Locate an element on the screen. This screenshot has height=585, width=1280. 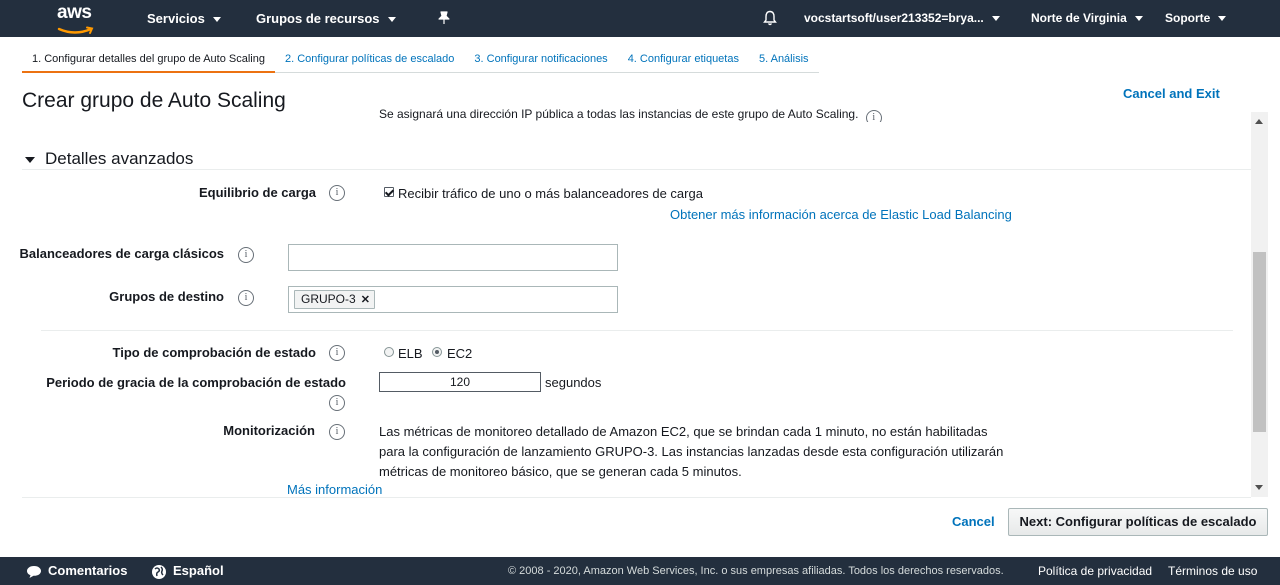
target-groups-label: Grupos de destino is located at coordinates (166, 296).